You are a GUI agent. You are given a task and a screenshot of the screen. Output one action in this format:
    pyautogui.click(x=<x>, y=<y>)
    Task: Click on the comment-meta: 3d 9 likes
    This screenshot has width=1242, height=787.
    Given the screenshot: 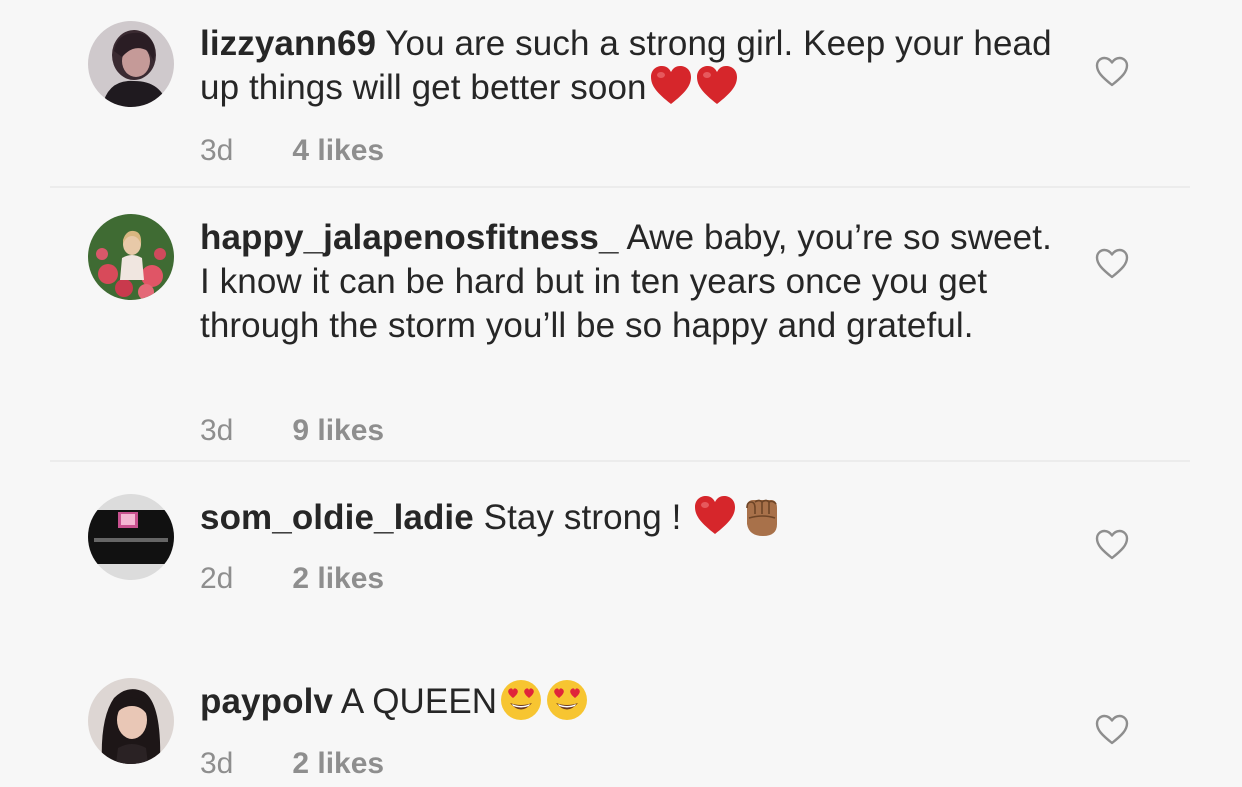 What is the action you would take?
    pyautogui.click(x=292, y=431)
    